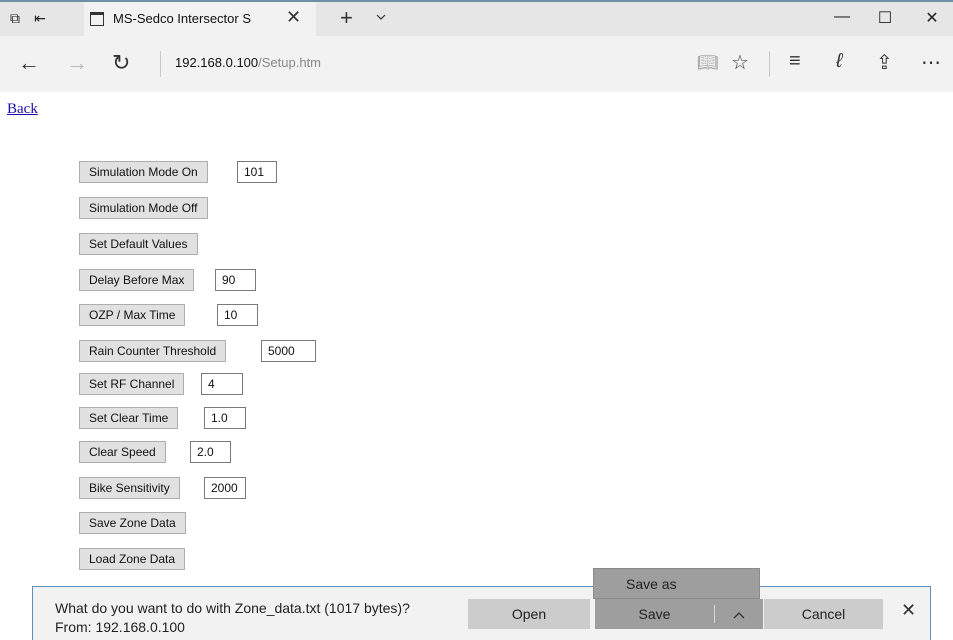  What do you see at coordinates (676, 583) in the screenshot?
I see `save-as-menu-item: Save as` at bounding box center [676, 583].